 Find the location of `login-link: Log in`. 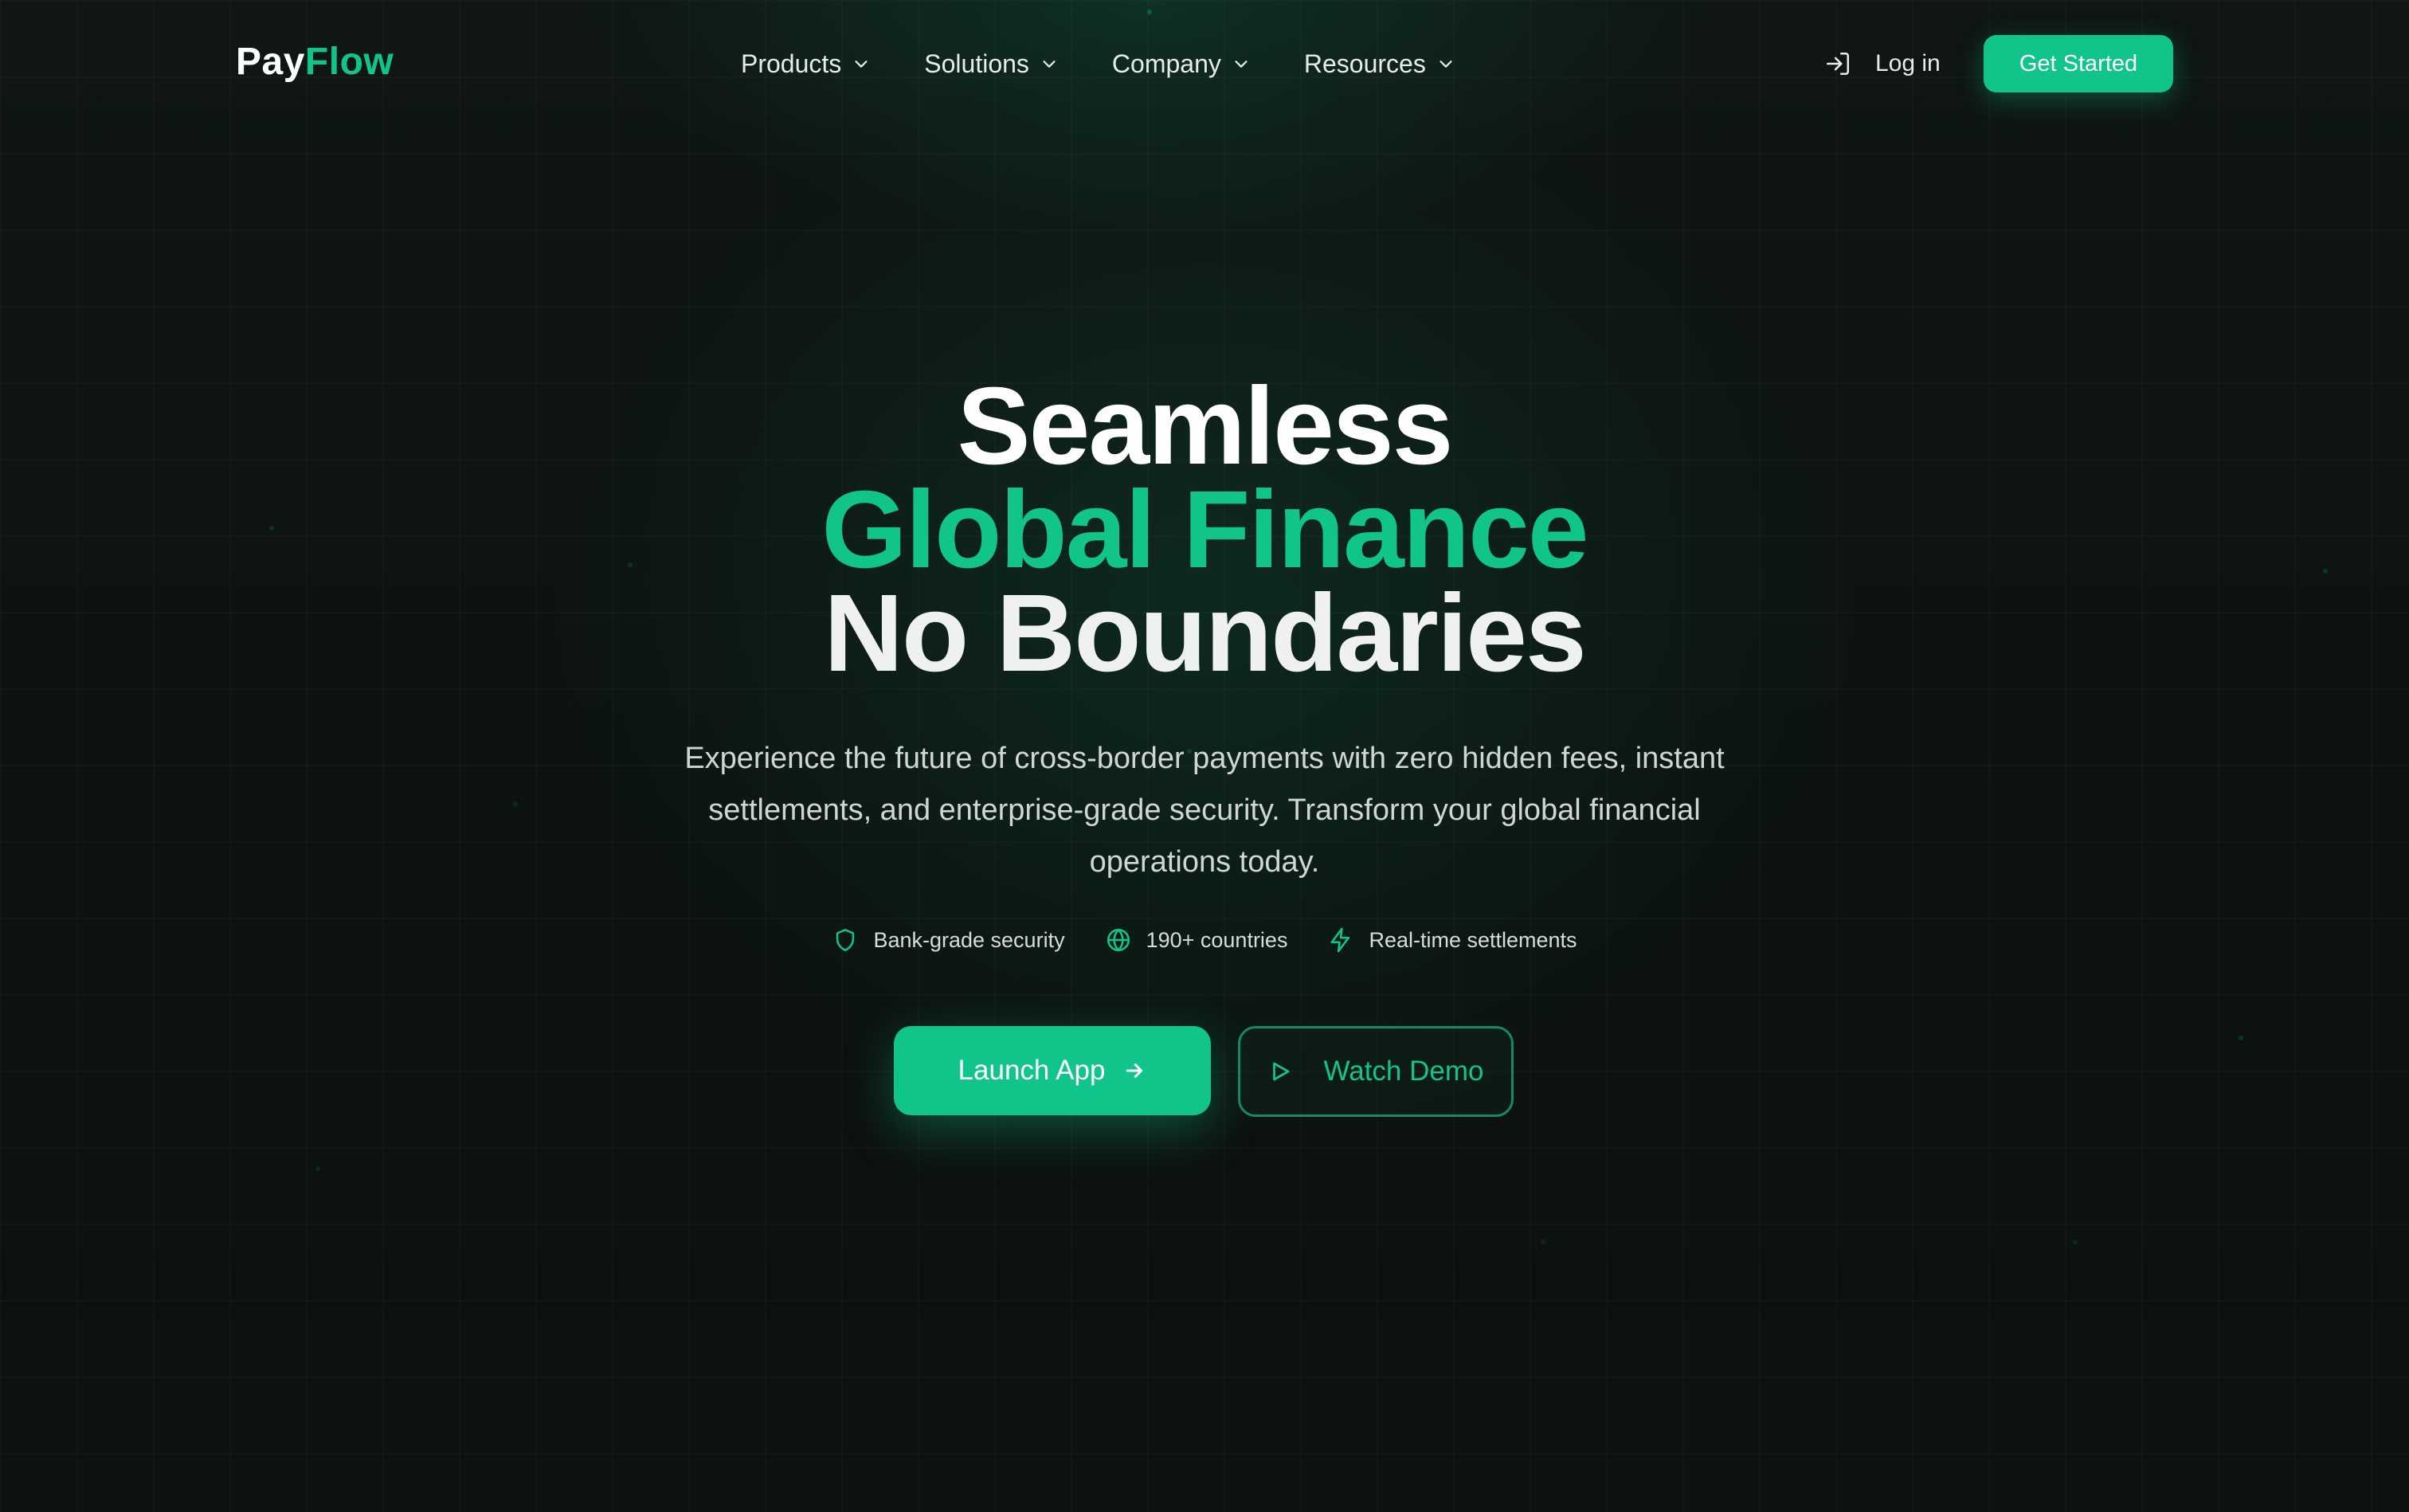

login-link: Log in is located at coordinates (1882, 63).